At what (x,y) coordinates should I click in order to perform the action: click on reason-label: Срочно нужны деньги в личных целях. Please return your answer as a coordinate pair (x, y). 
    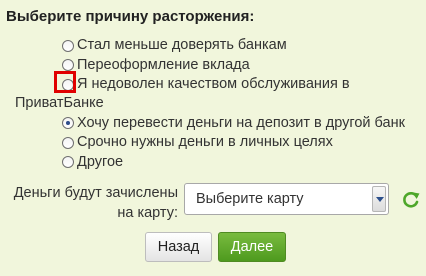
    Looking at the image, I should click on (205, 142).